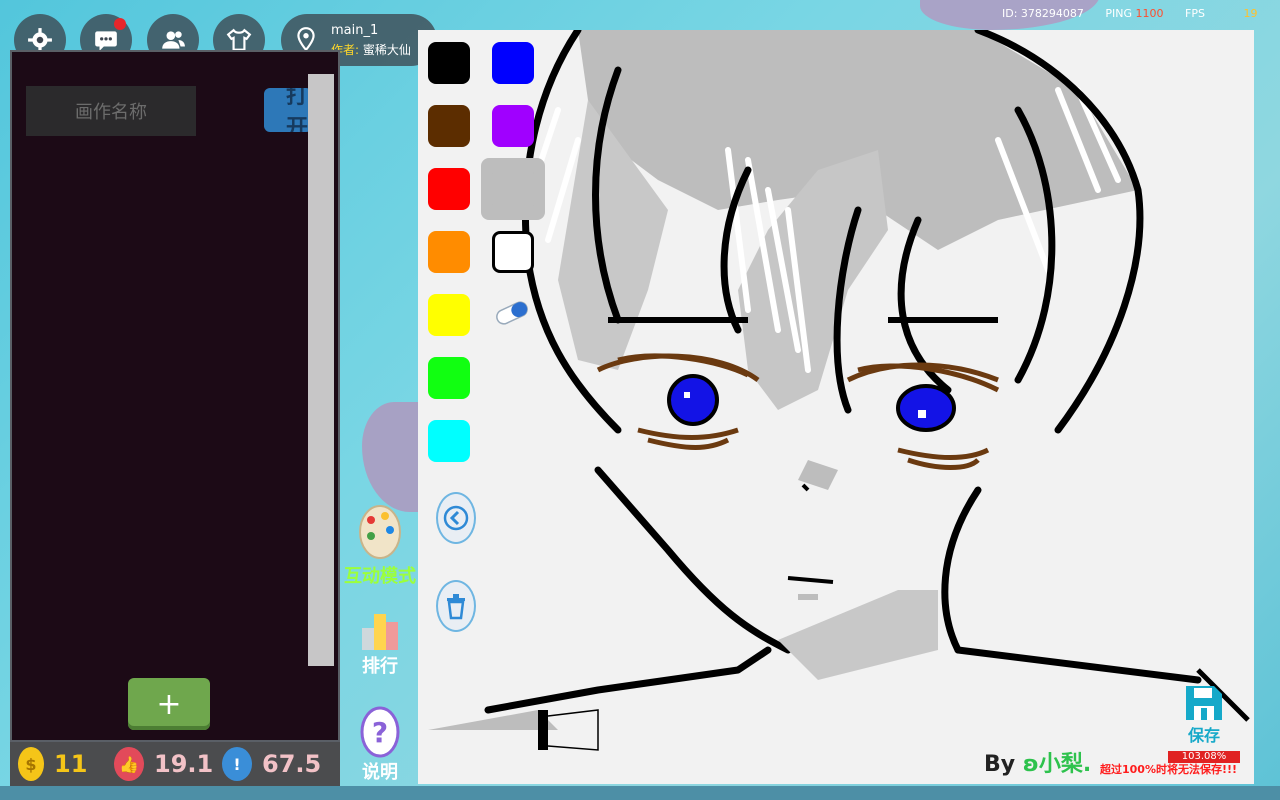 This screenshot has height=800, width=1280. What do you see at coordinates (1149, 13) in the screenshot?
I see `ping-value: 1100` at bounding box center [1149, 13].